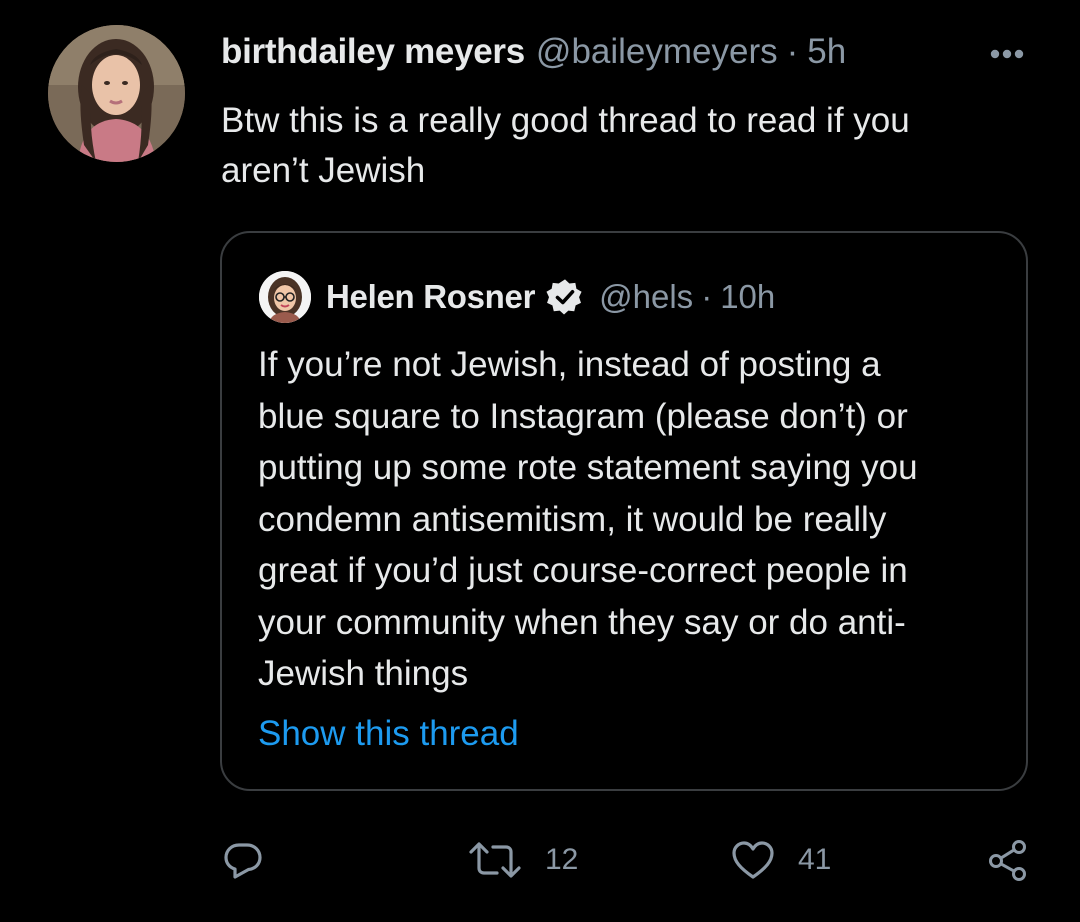 The image size is (1080, 922). I want to click on share-button, so click(1008, 860).